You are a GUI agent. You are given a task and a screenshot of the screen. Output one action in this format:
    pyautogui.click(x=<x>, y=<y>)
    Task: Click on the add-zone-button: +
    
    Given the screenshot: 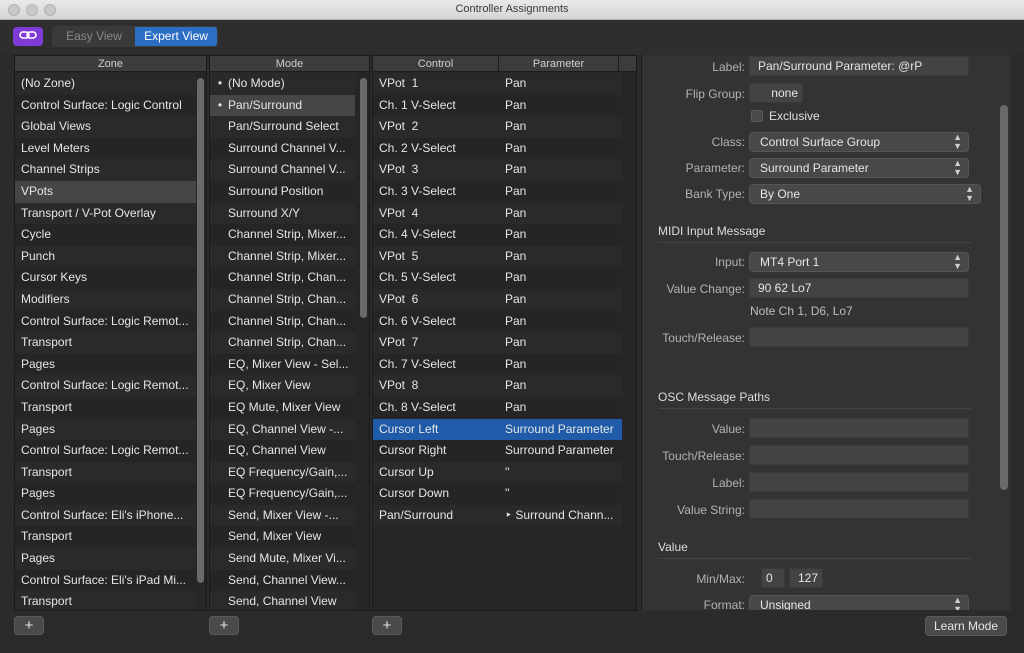 What is the action you would take?
    pyautogui.click(x=29, y=625)
    